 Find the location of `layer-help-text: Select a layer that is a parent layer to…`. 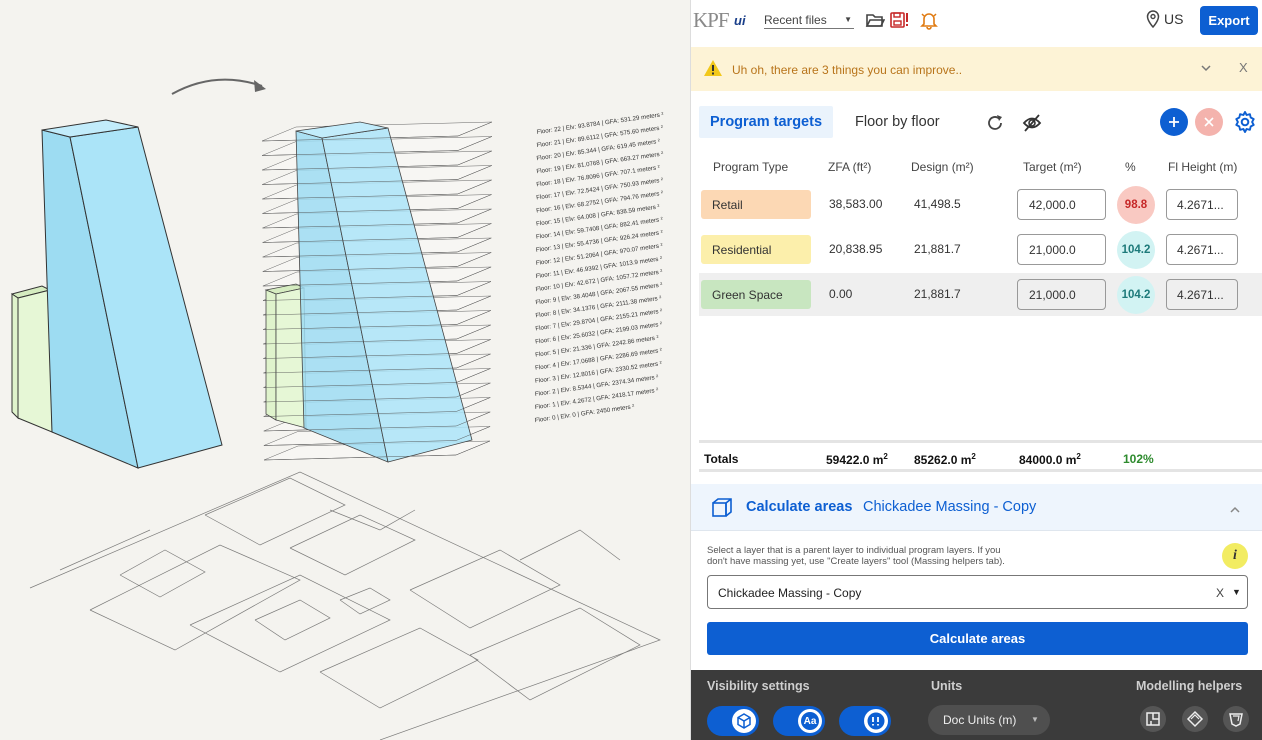

layer-help-text: Select a layer that is a parent layer to… is located at coordinates (856, 556).